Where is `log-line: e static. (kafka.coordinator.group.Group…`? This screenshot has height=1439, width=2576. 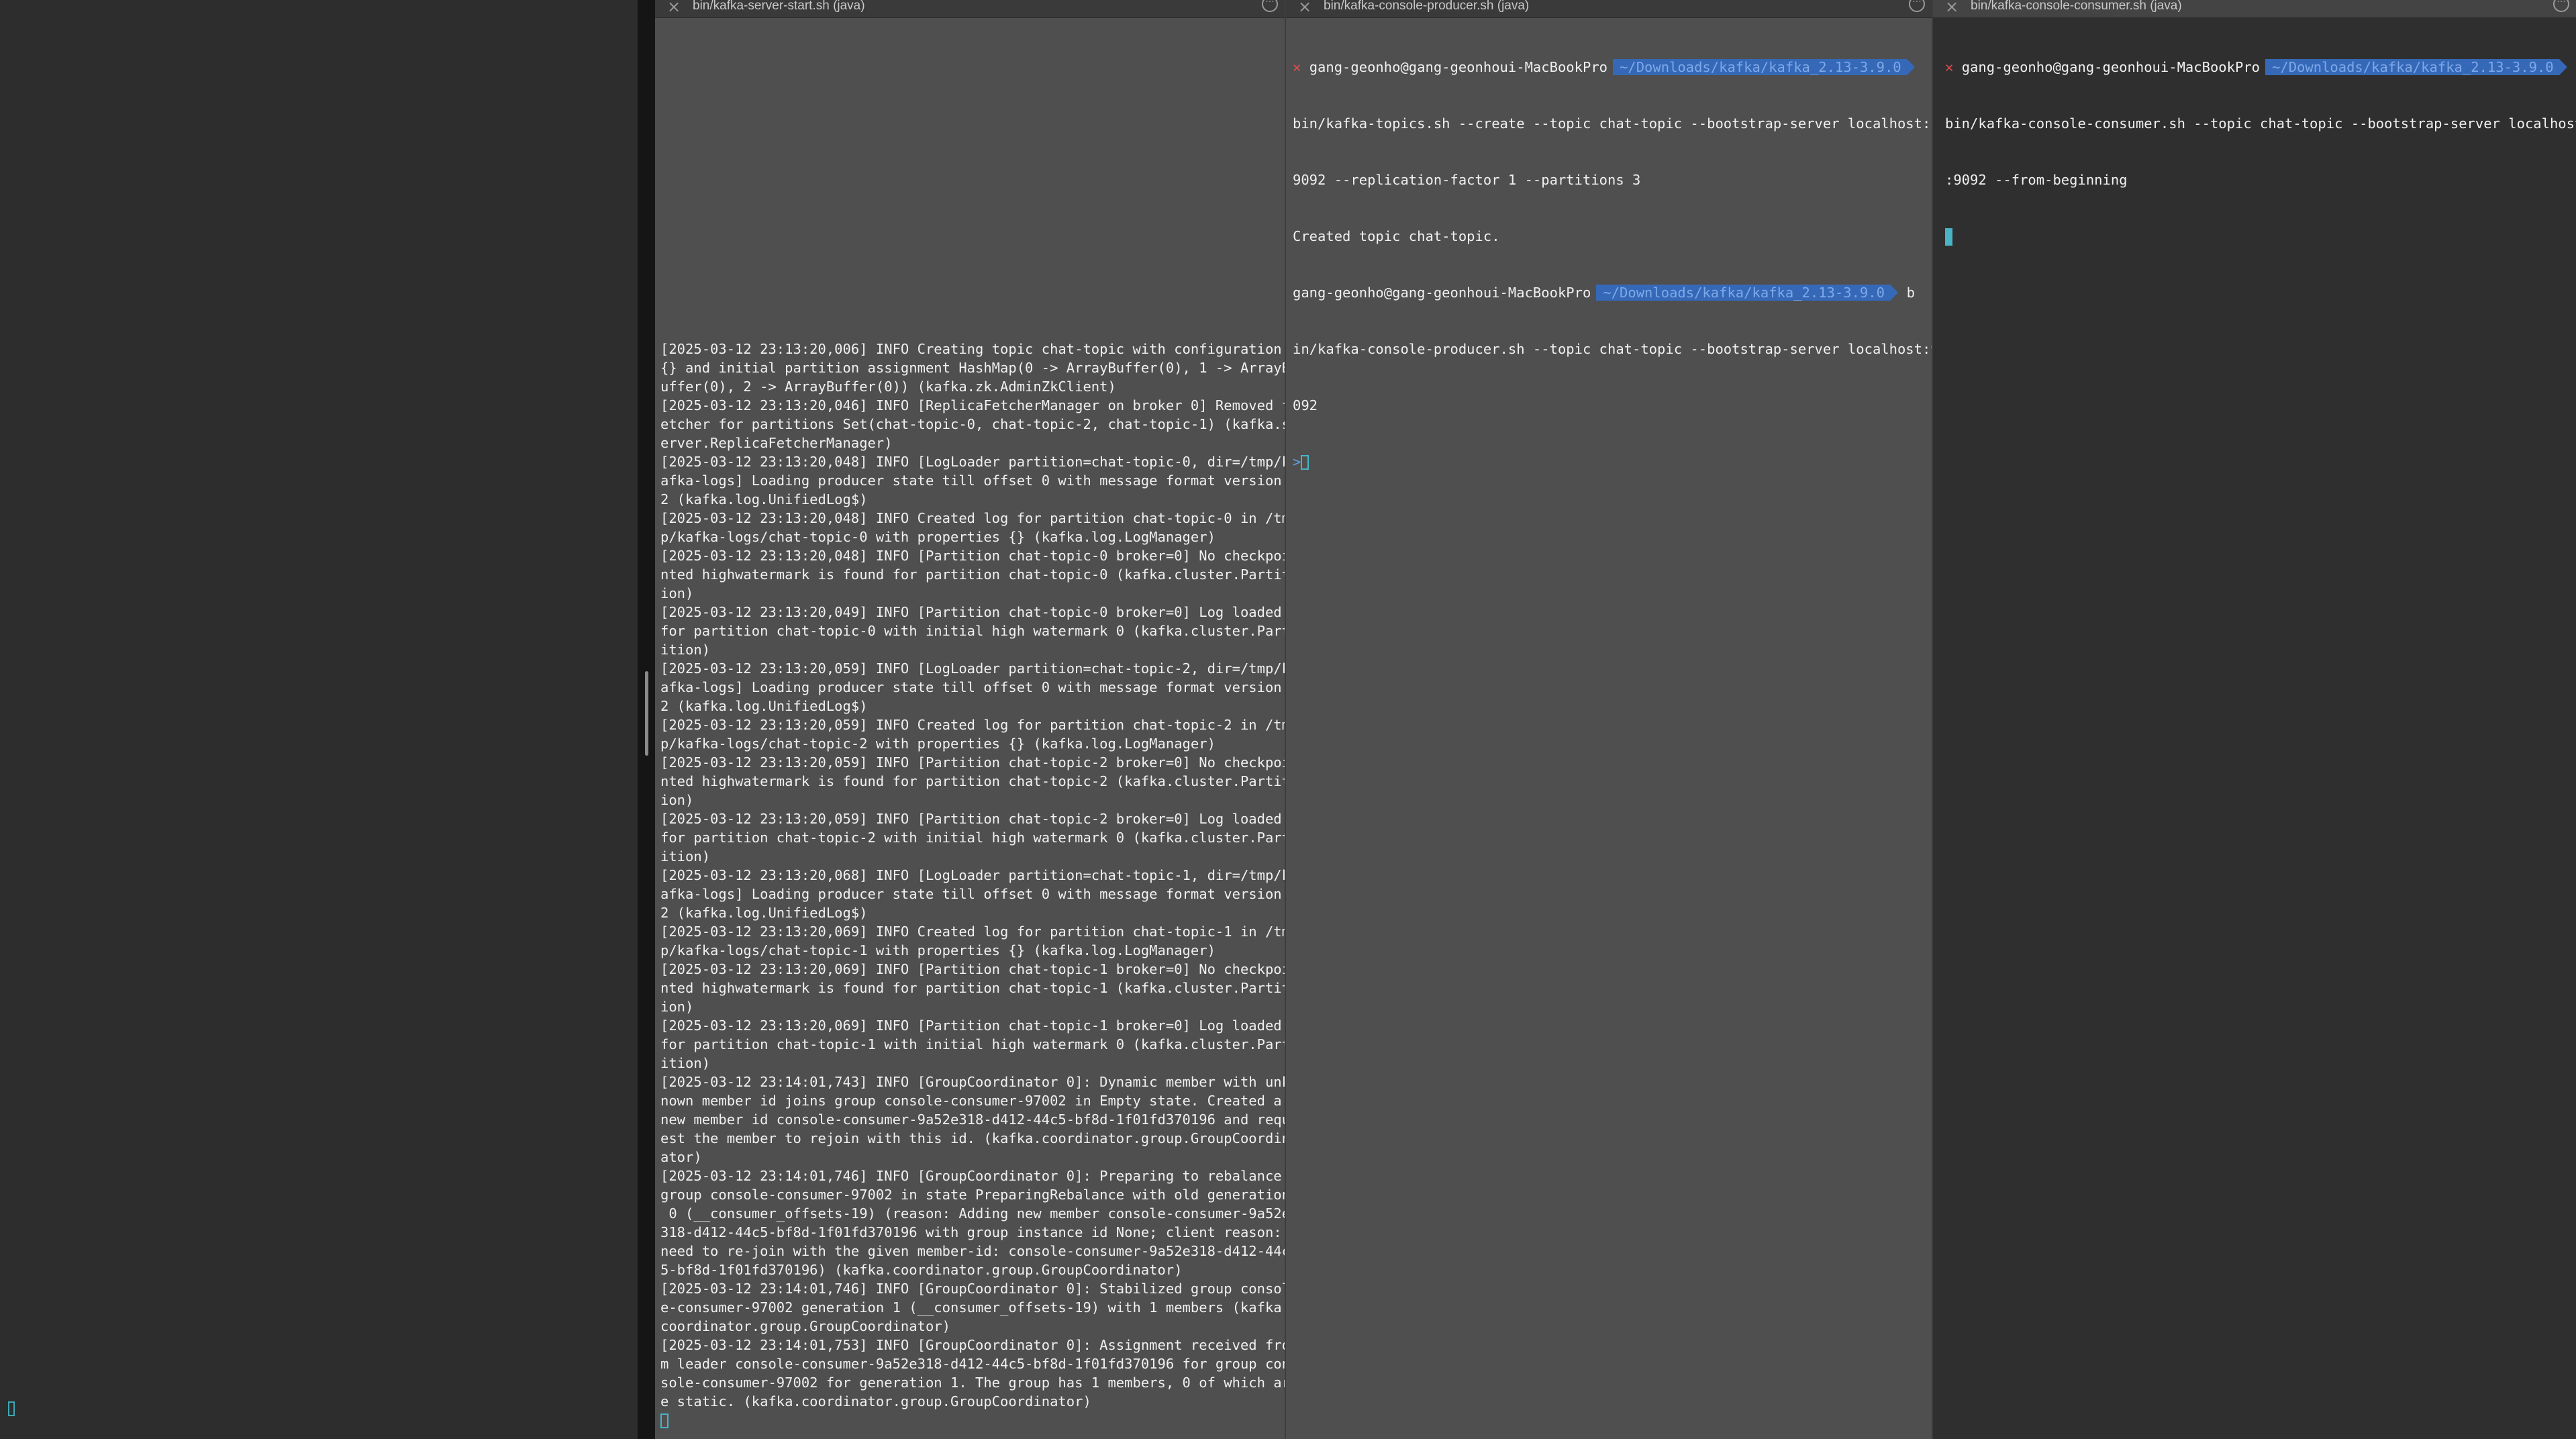 log-line: e static. (kafka.coordinator.group.Group… is located at coordinates (875, 1401).